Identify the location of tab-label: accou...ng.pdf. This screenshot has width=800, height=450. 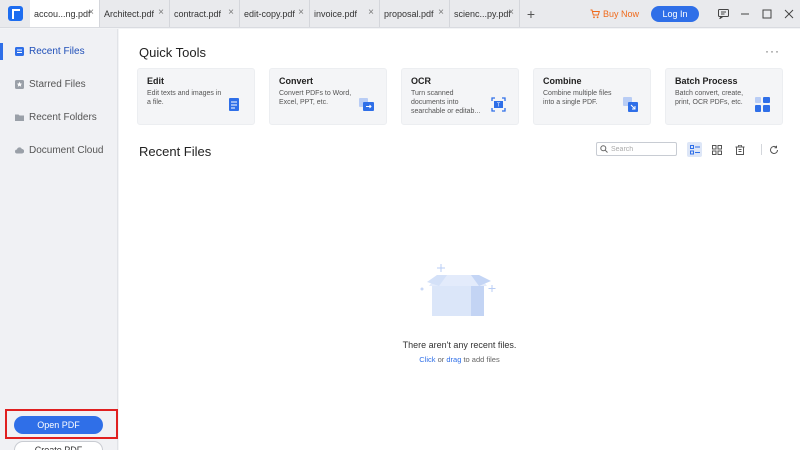
(62, 13).